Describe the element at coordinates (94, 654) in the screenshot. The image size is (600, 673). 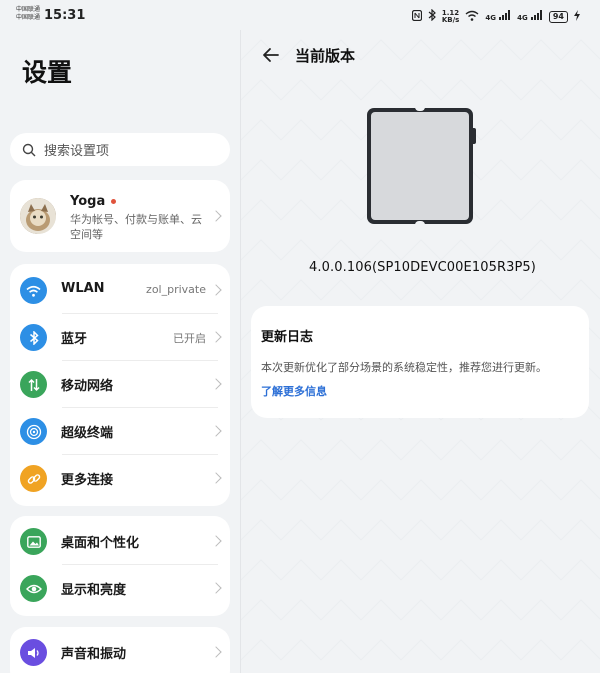
I see `settings-item-label: 声音和振动` at that location.